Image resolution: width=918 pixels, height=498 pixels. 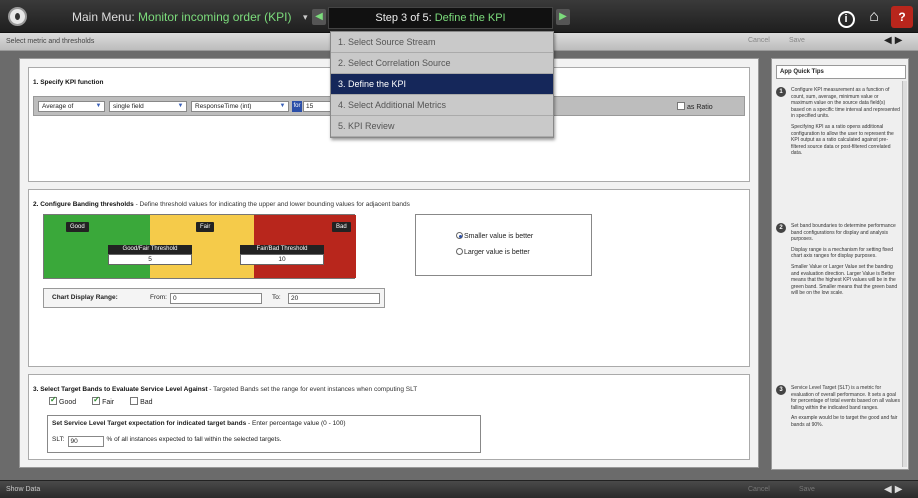 What do you see at coordinates (700, 107) in the screenshot?
I see `as-ratio-label: as Ratio` at bounding box center [700, 107].